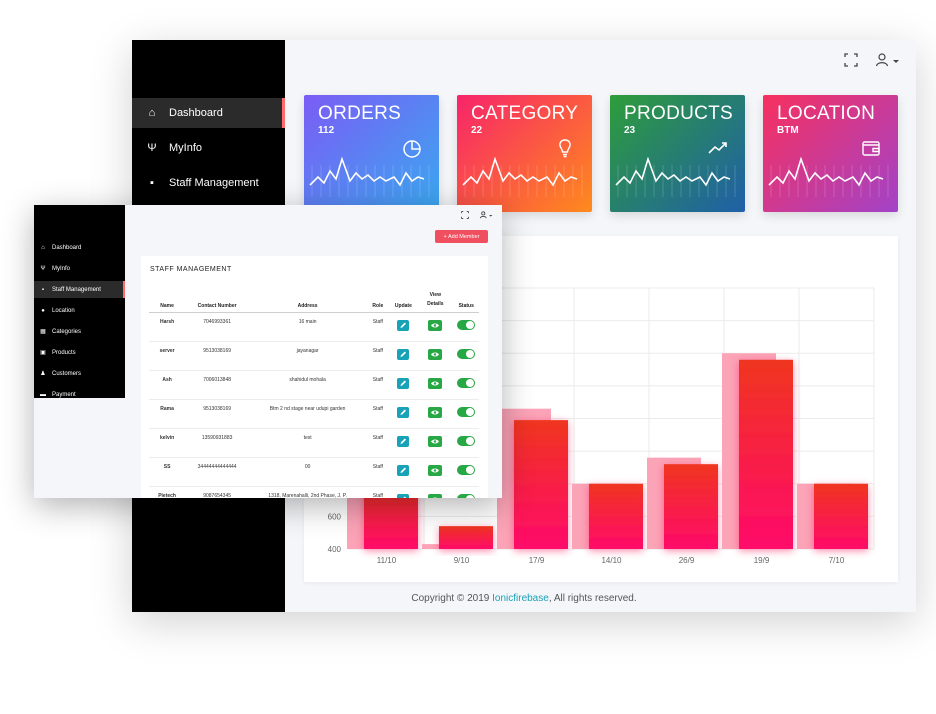  I want to click on sidebar-item-customers: ♟ Customers, so click(79, 373).